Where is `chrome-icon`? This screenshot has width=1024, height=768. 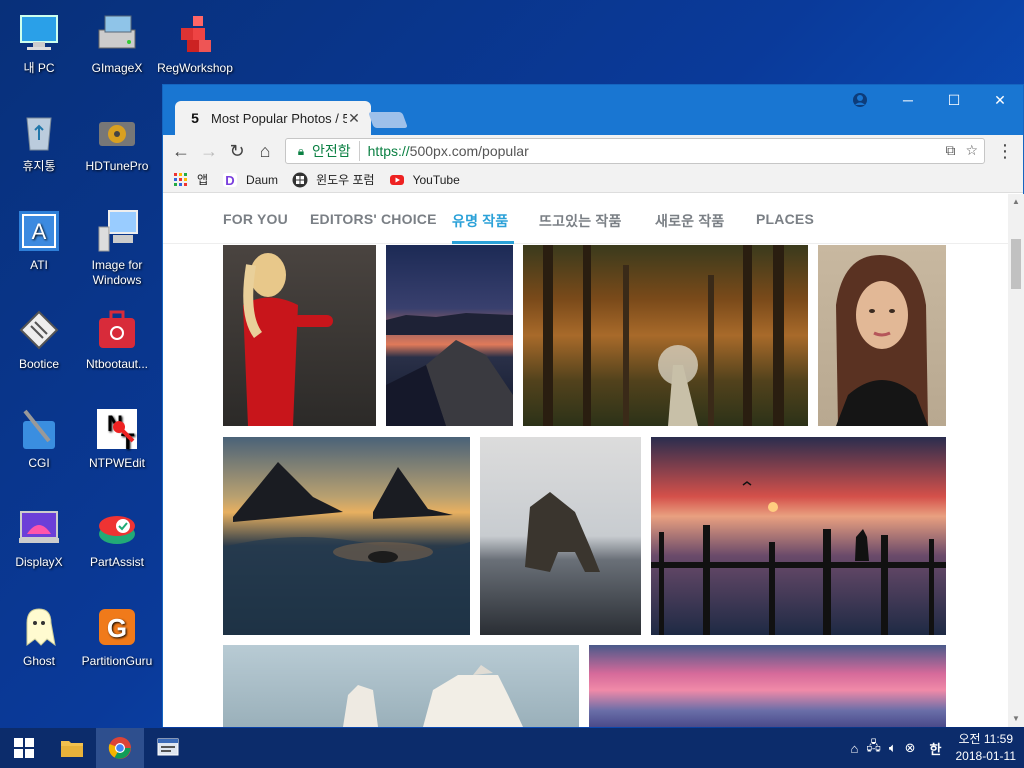
chrome-icon is located at coordinates (119, 748).